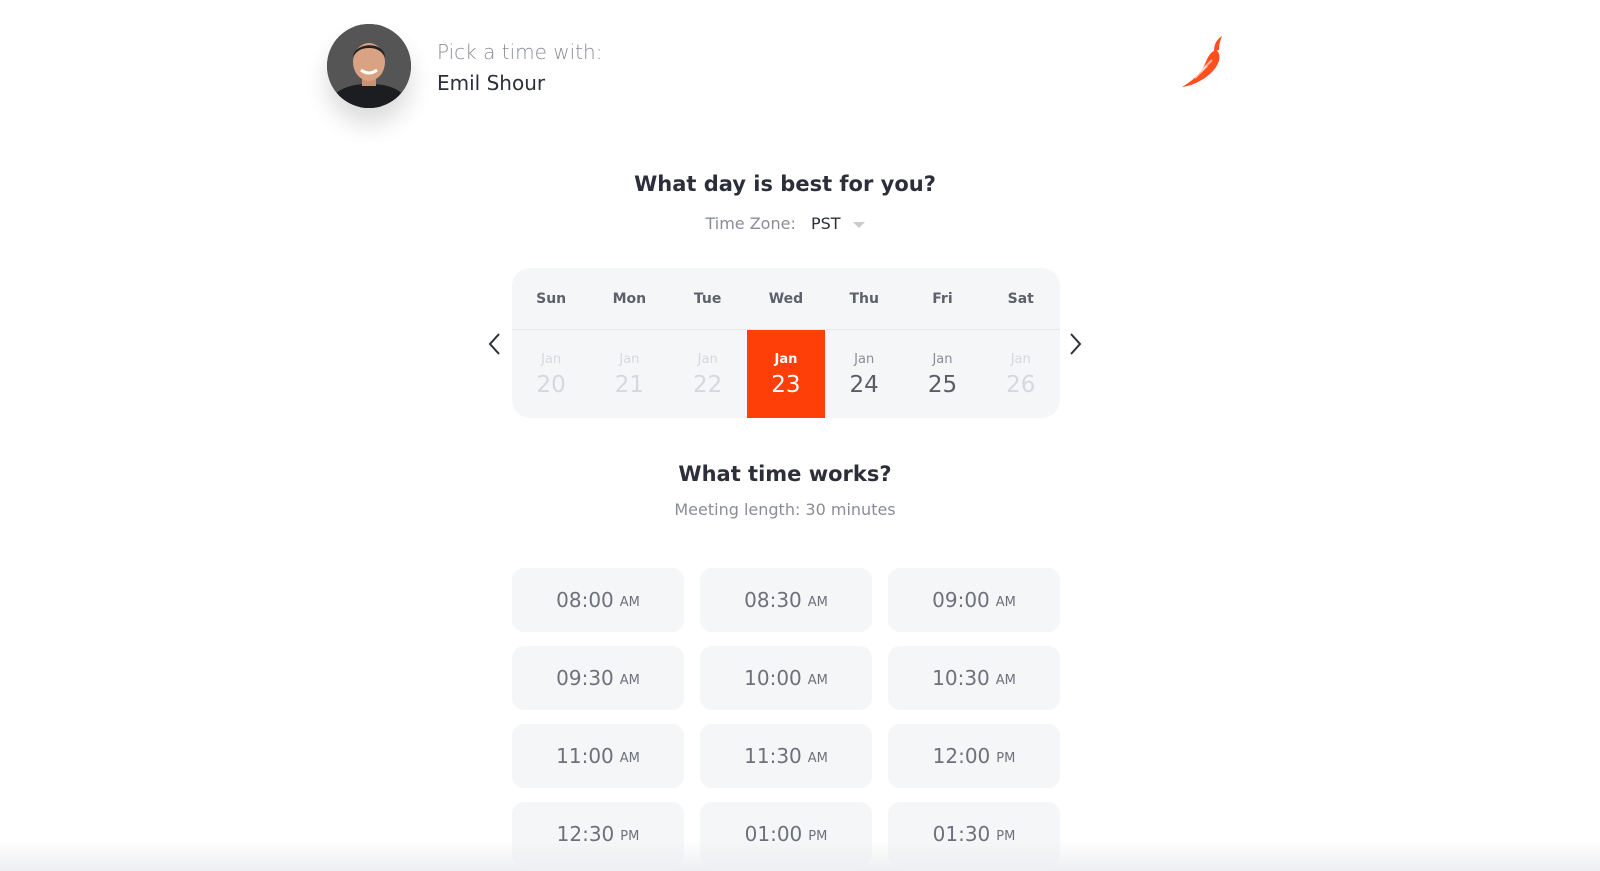 This screenshot has width=1600, height=871. What do you see at coordinates (708, 385) in the screenshot?
I see `date-day: 22` at bounding box center [708, 385].